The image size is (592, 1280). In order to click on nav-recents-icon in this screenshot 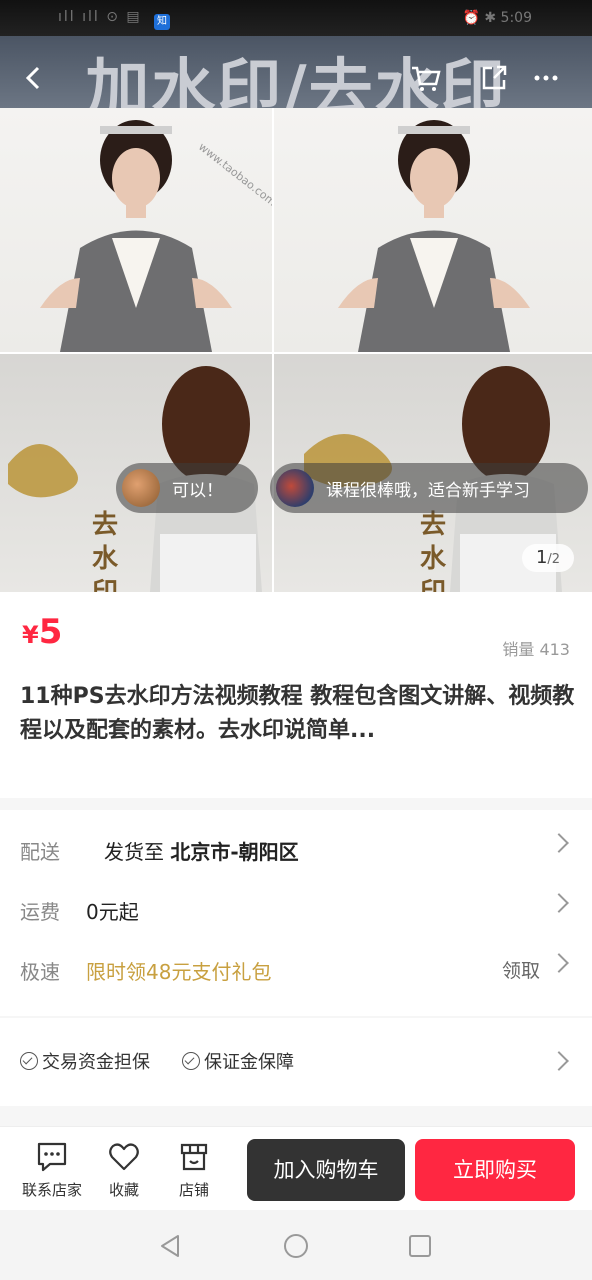, I will do `click(420, 1246)`.